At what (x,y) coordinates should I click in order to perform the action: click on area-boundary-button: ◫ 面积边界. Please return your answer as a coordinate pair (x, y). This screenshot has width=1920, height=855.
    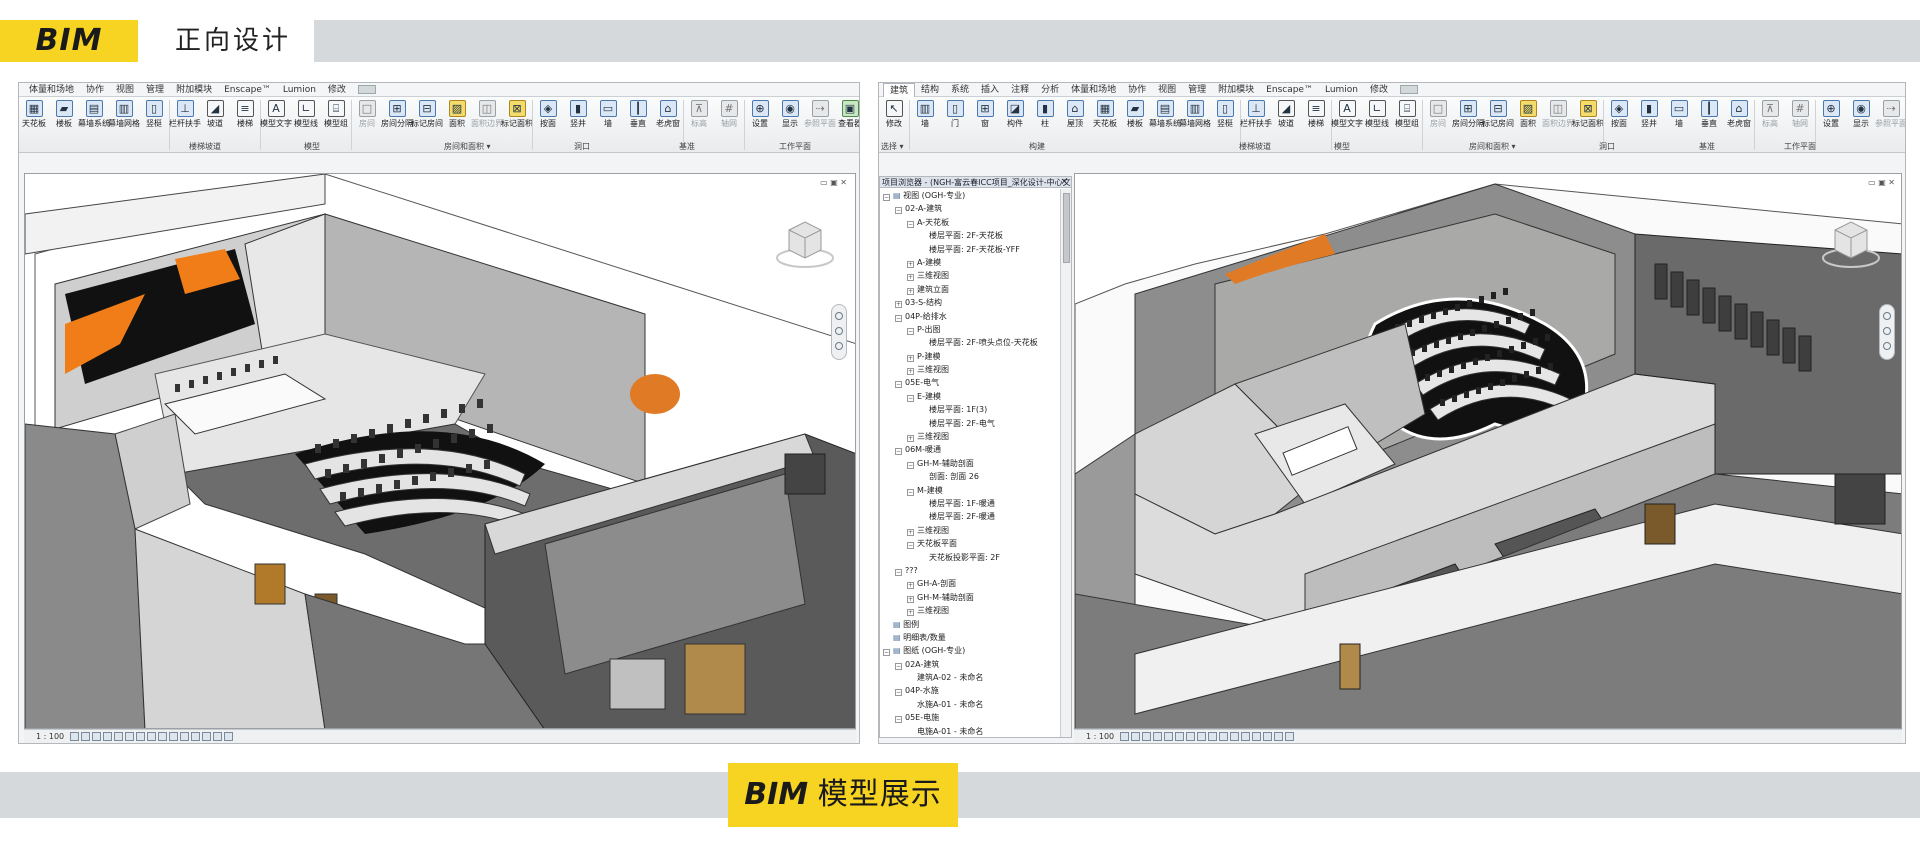
    Looking at the image, I should click on (487, 118).